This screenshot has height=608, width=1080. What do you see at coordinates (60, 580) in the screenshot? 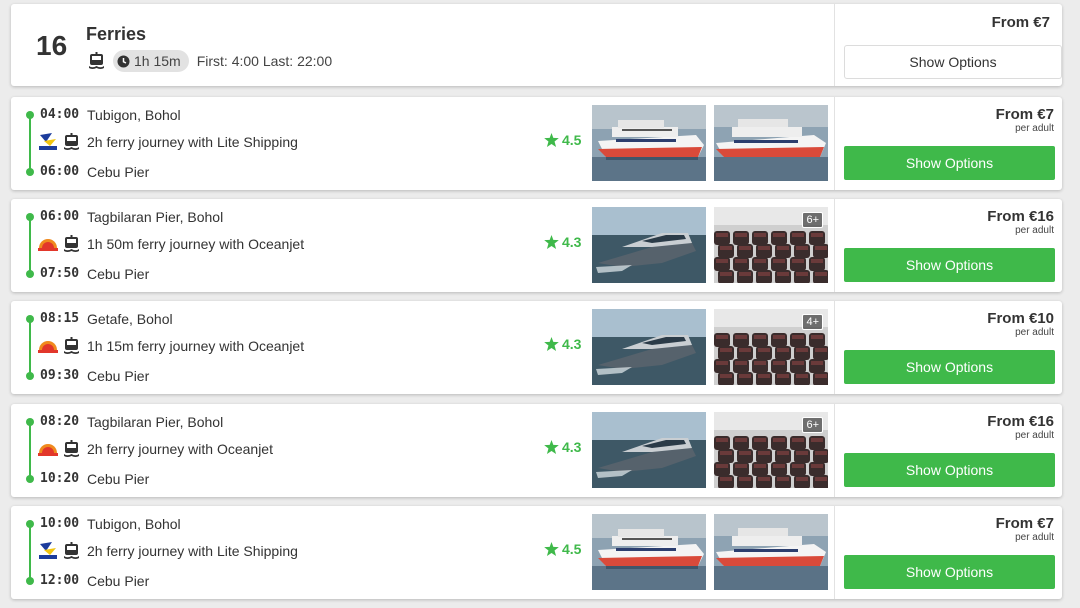
I see `arrival-time: 12:00` at bounding box center [60, 580].